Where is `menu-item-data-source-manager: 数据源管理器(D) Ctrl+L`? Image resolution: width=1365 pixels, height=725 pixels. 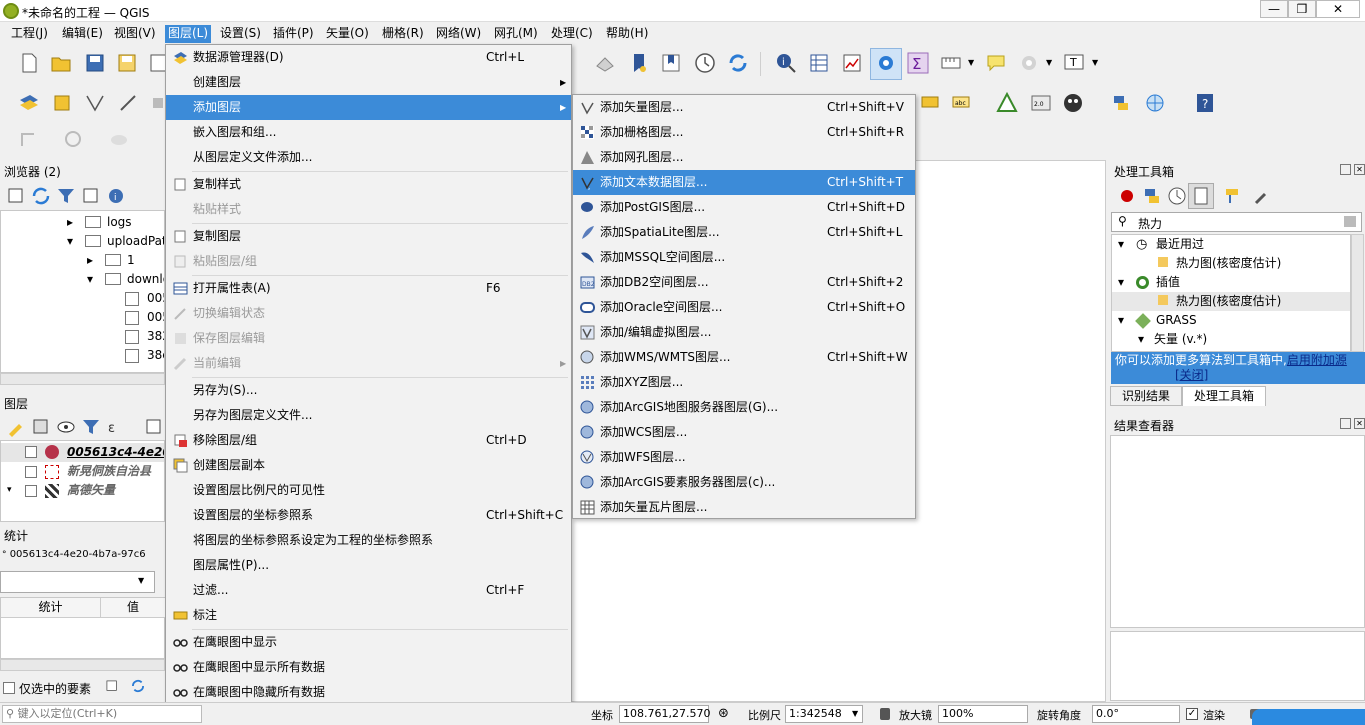 menu-item-data-source-manager: 数据源管理器(D) Ctrl+L is located at coordinates (368, 57).